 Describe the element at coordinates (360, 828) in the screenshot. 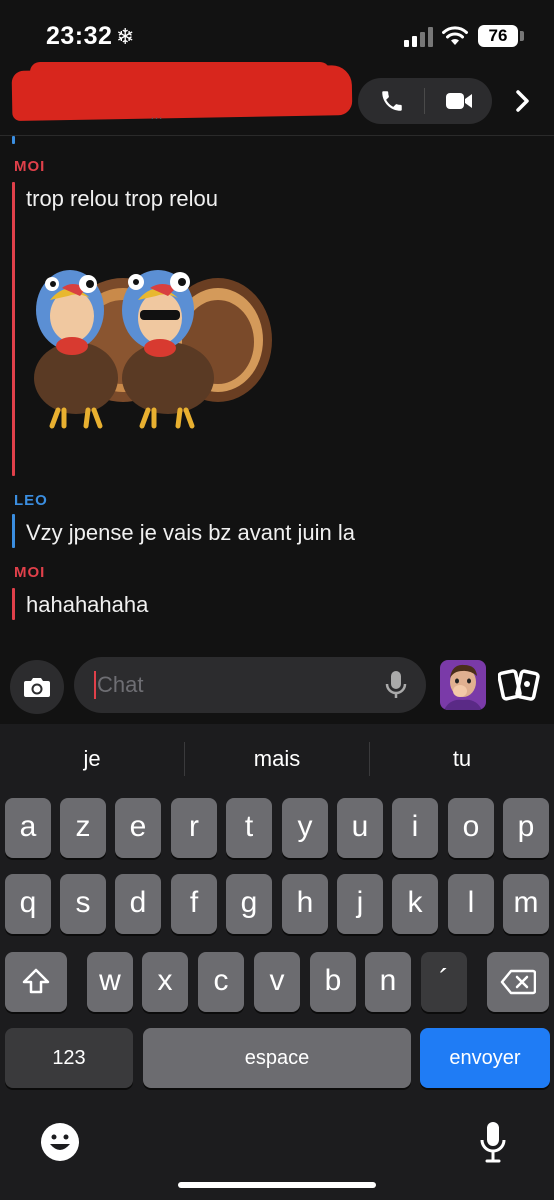

I see `key: u` at that location.